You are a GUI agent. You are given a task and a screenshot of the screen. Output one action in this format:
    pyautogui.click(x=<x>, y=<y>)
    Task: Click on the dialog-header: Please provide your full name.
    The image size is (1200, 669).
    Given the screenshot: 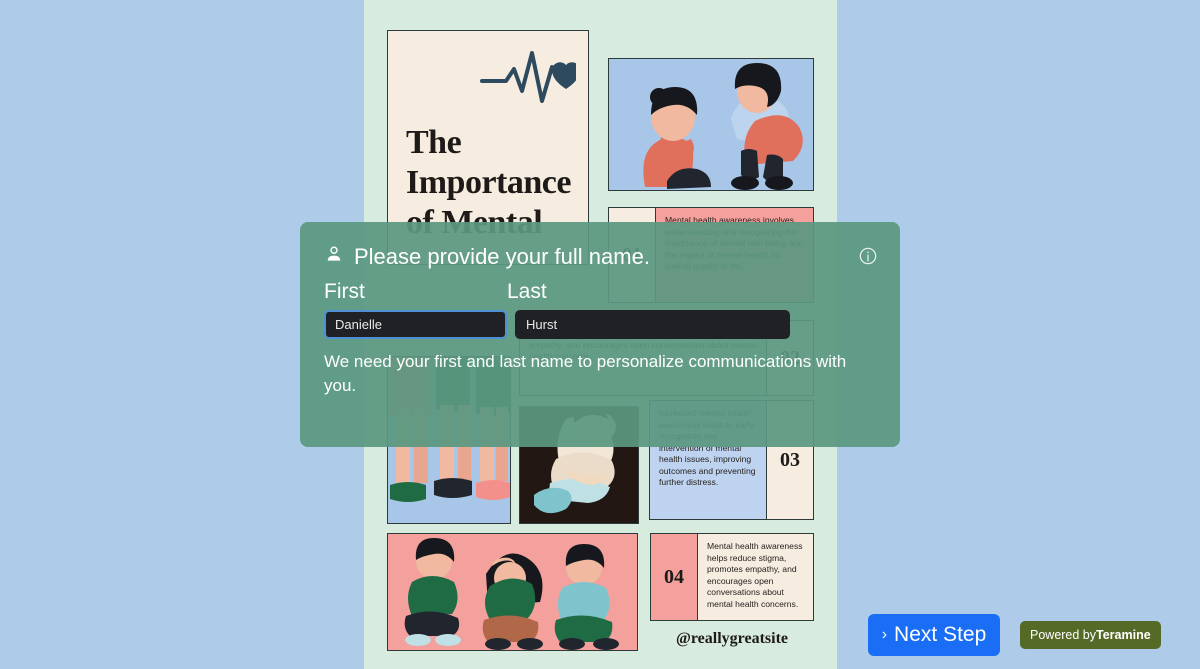 What is the action you would take?
    pyautogui.click(x=600, y=257)
    